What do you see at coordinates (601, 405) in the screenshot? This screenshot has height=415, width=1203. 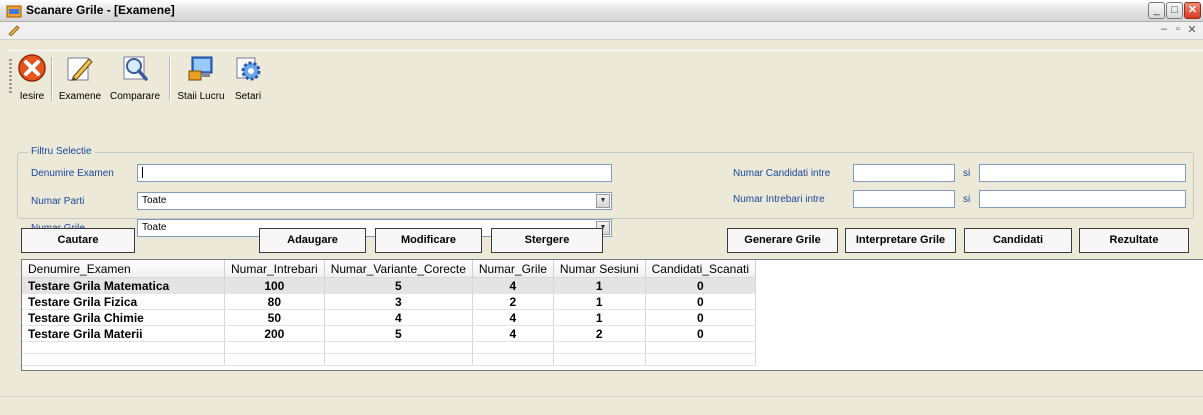 I see `status-bar` at bounding box center [601, 405].